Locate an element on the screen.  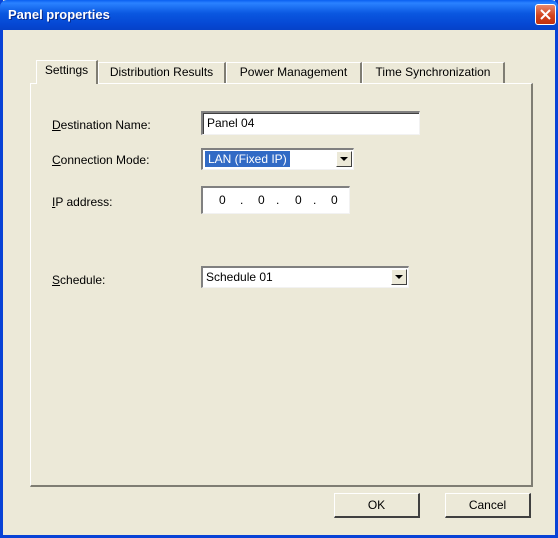
connection-mode-select: LAN (Fixed IP) is located at coordinates (277, 159).